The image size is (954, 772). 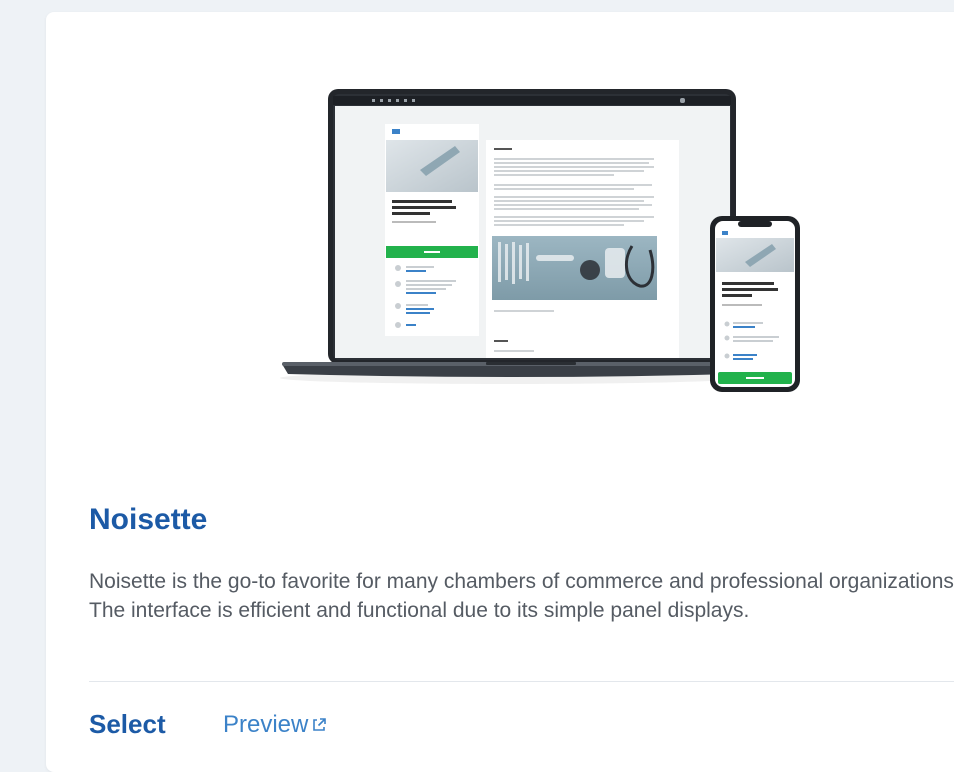 I want to click on card-divider, so click(x=521, y=681).